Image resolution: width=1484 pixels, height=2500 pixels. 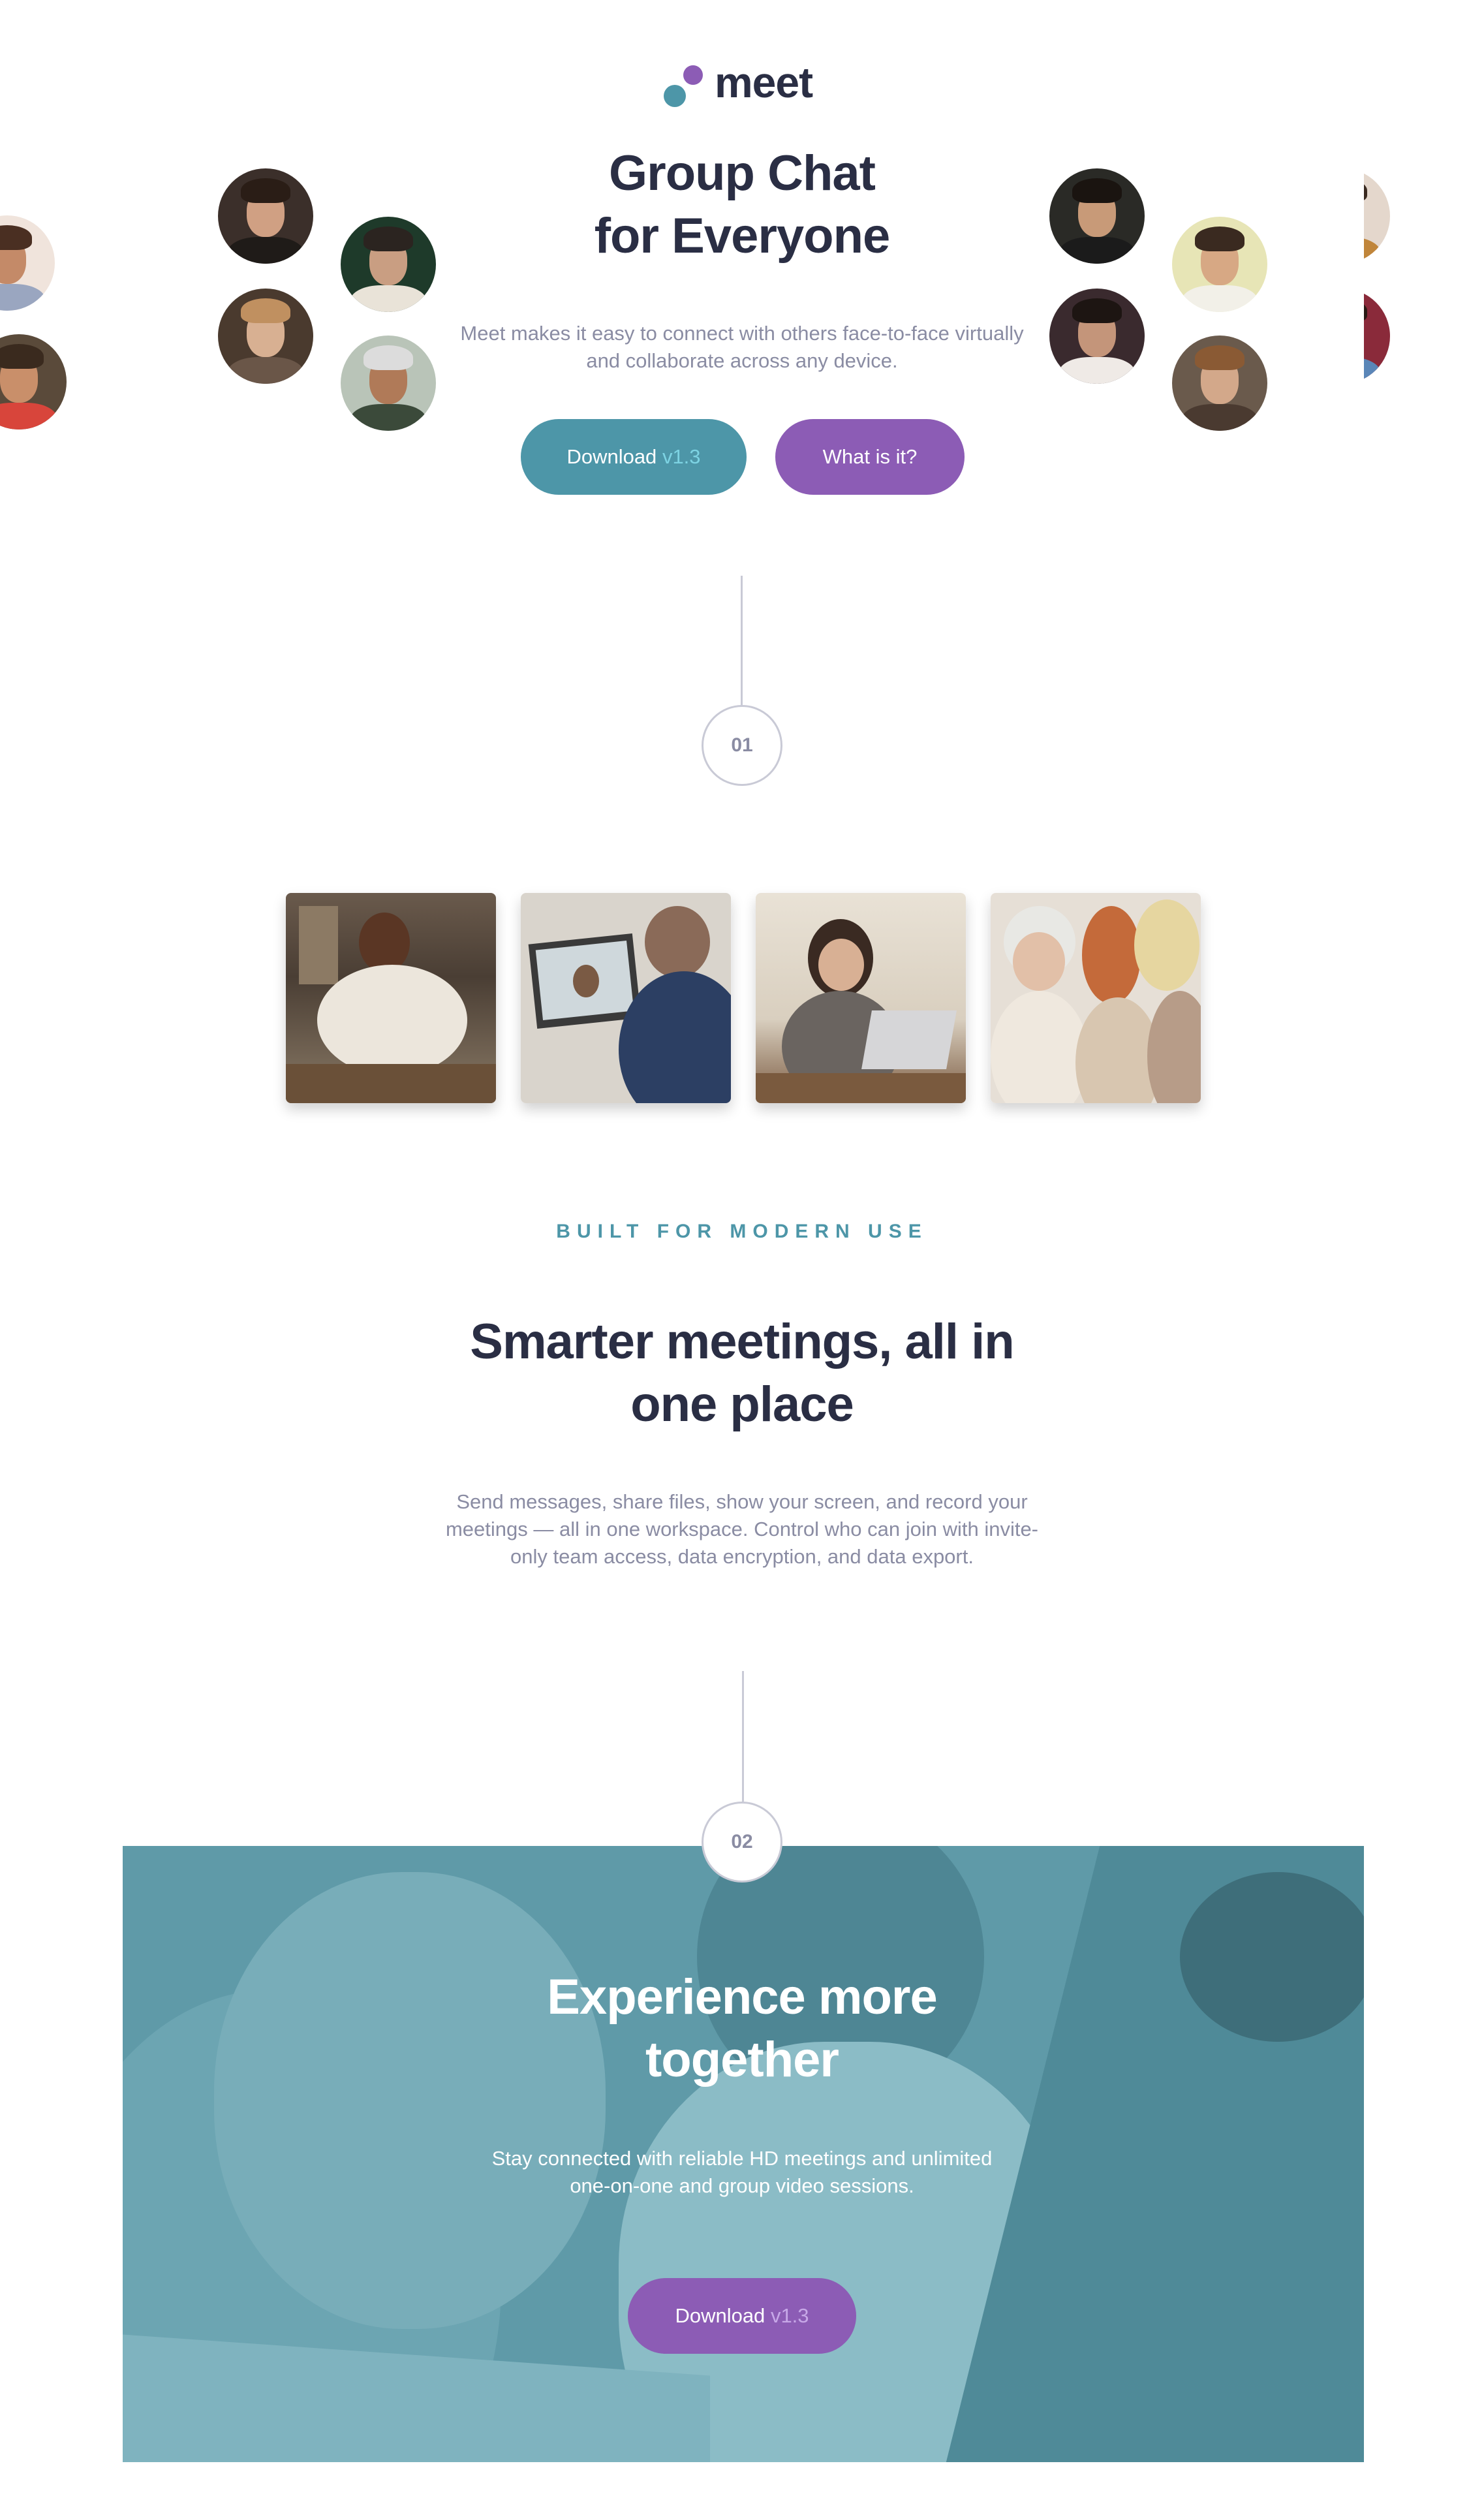 What do you see at coordinates (742, 1232) in the screenshot?
I see `features-eyebrow: BUILT FOR MODERN USE` at bounding box center [742, 1232].